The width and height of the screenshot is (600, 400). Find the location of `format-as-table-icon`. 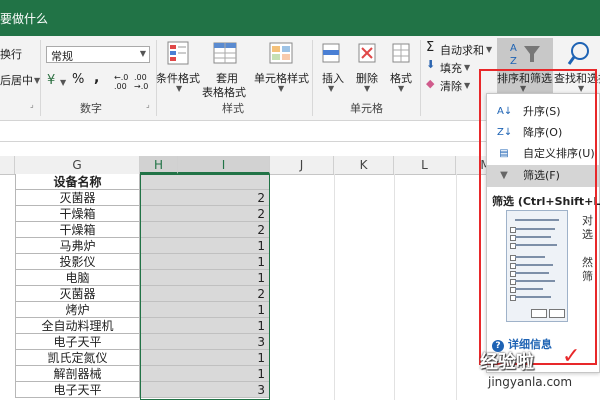

format-as-table-icon is located at coordinates (225, 53).